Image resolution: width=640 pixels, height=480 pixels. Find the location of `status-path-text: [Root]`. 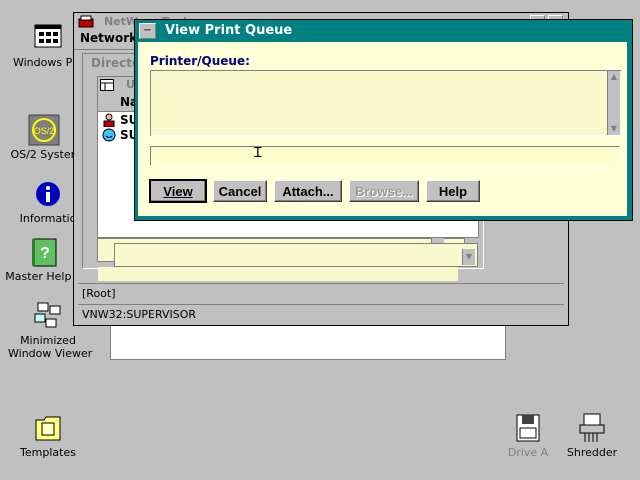

status-path-text: [Root] is located at coordinates (99, 293).